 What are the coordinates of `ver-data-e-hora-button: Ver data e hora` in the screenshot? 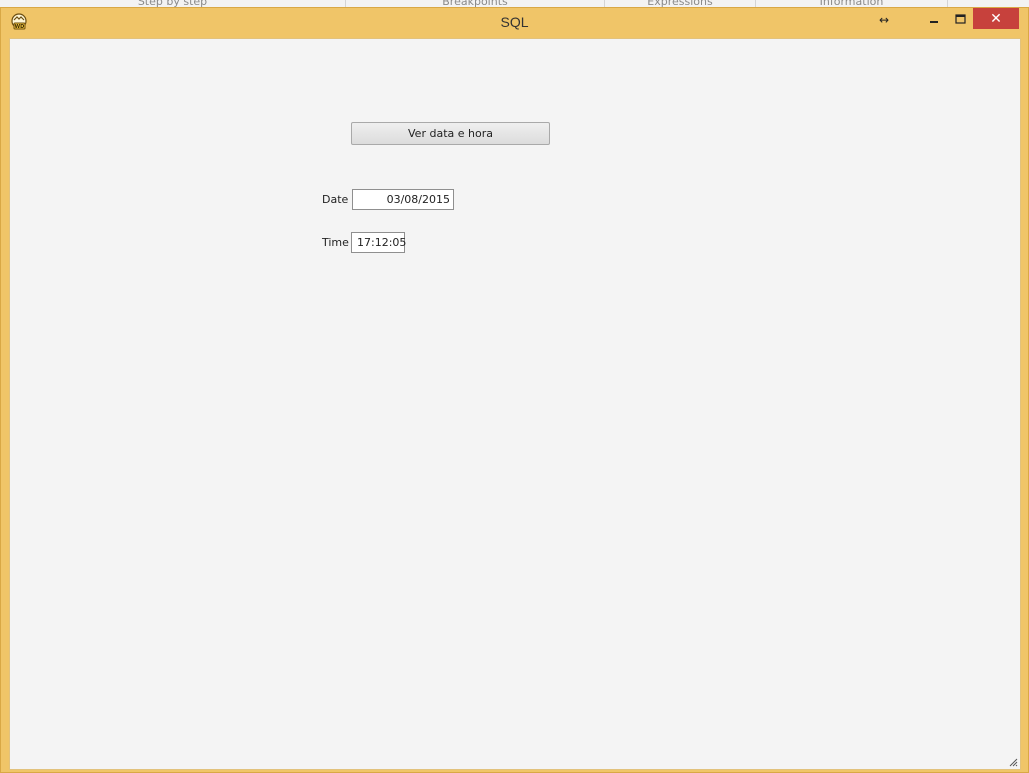 It's located at (450, 133).